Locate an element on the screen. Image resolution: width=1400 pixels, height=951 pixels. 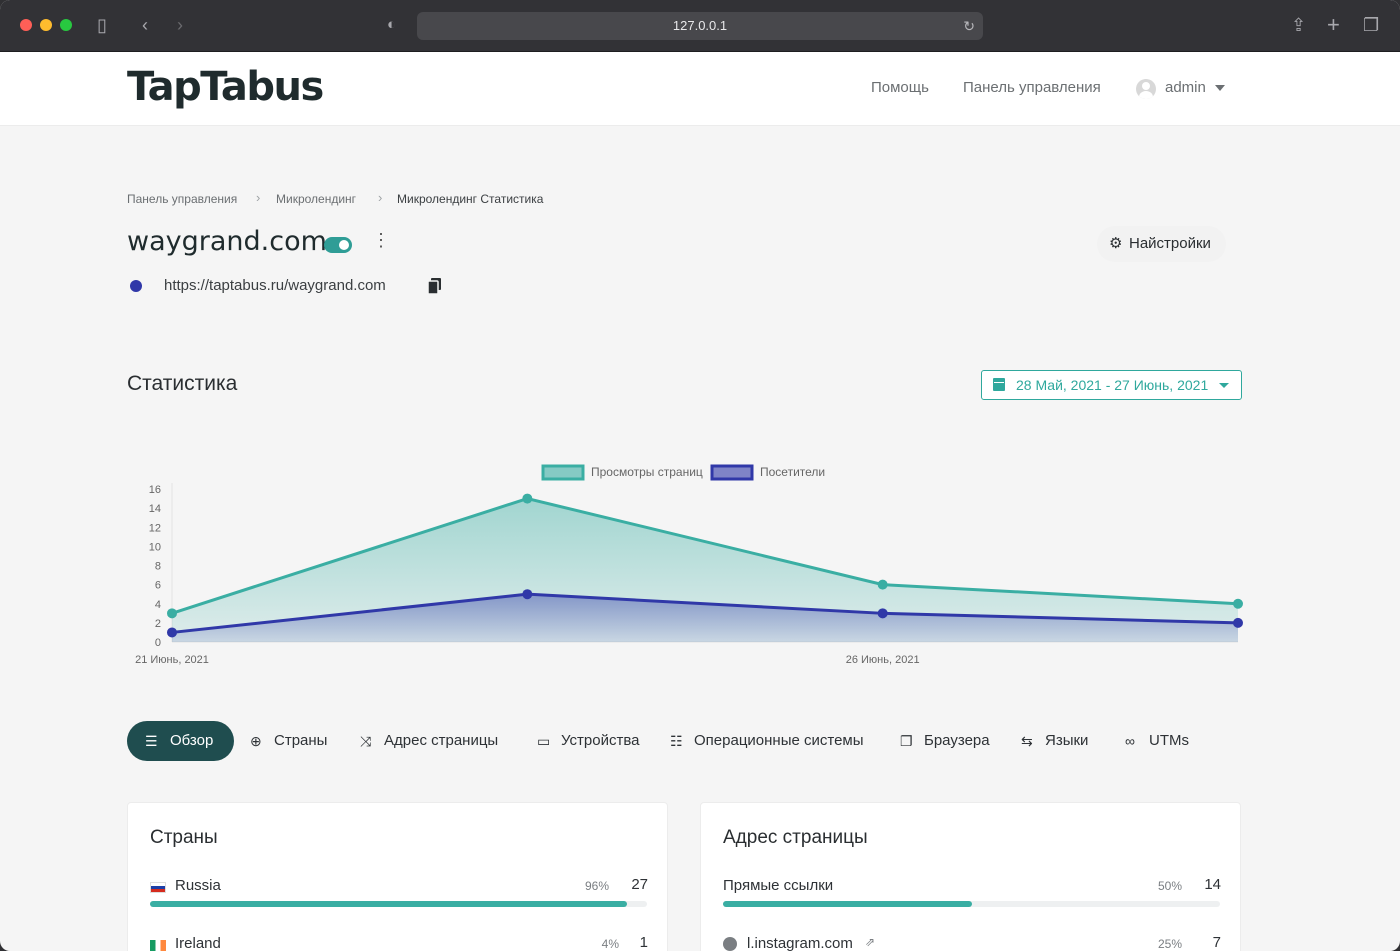
site-header: TapTabus Помощь Панель управления admin is located at coordinates (700, 89).